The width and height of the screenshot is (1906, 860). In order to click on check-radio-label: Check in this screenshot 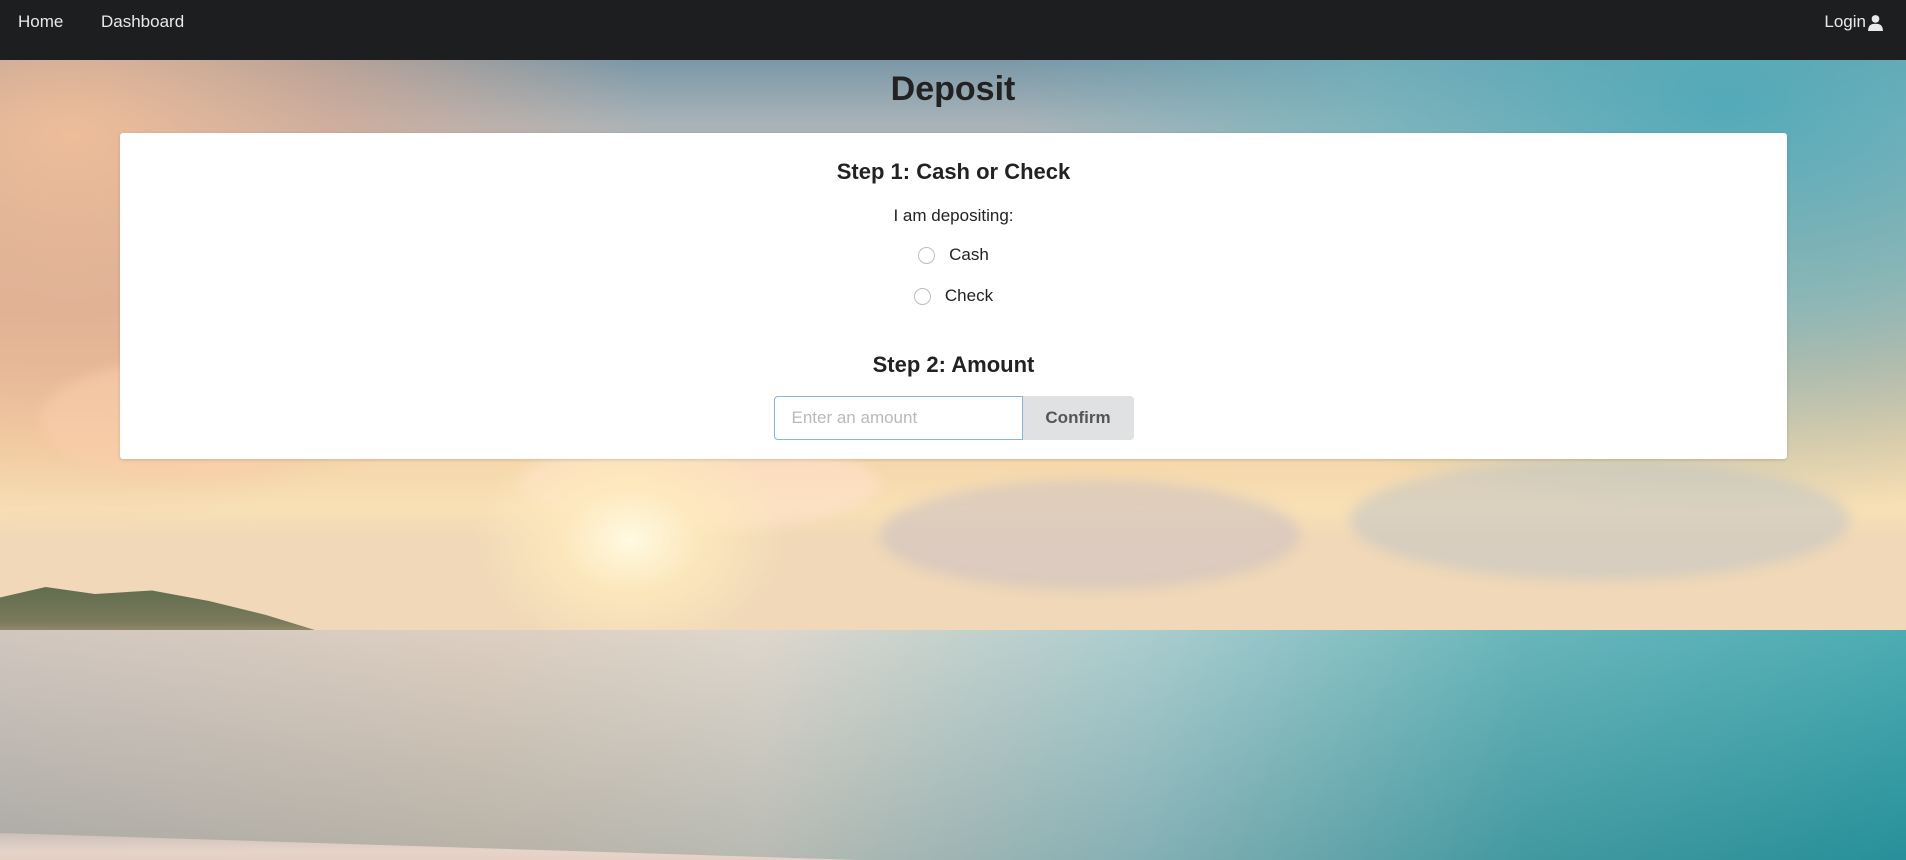, I will do `click(969, 296)`.